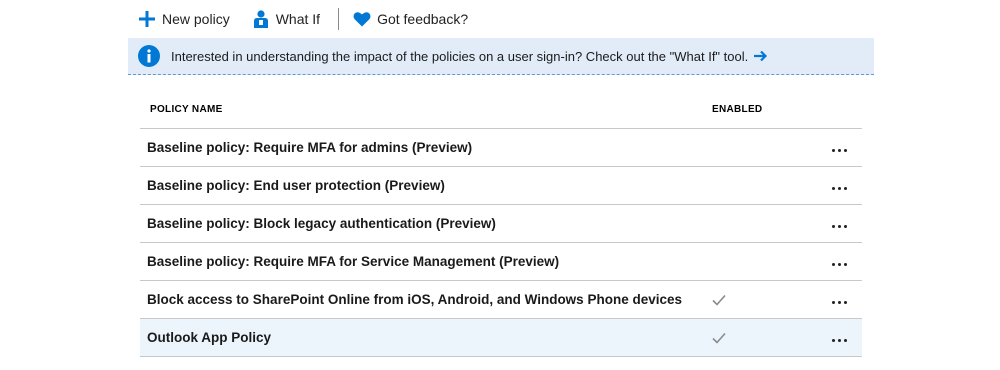 Image resolution: width=1000 pixels, height=370 pixels. Describe the element at coordinates (196, 19) in the screenshot. I see `new-policy-label: New policy` at that location.